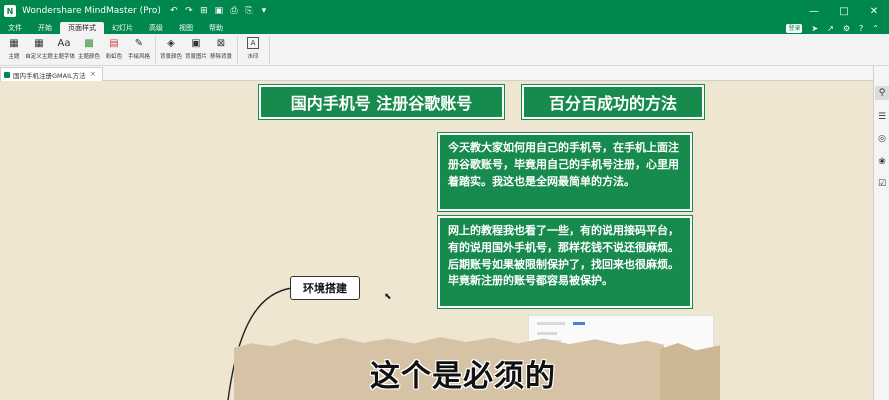  I want to click on minimize-button: —, so click(814, 11).